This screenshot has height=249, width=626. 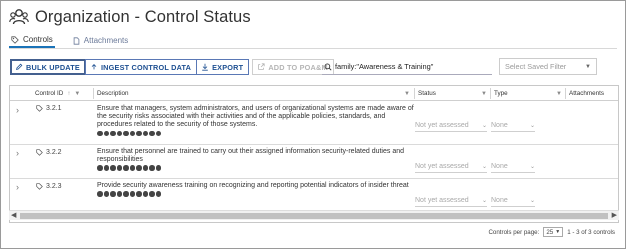 I want to click on control-id: 3.2.3, so click(x=54, y=186).